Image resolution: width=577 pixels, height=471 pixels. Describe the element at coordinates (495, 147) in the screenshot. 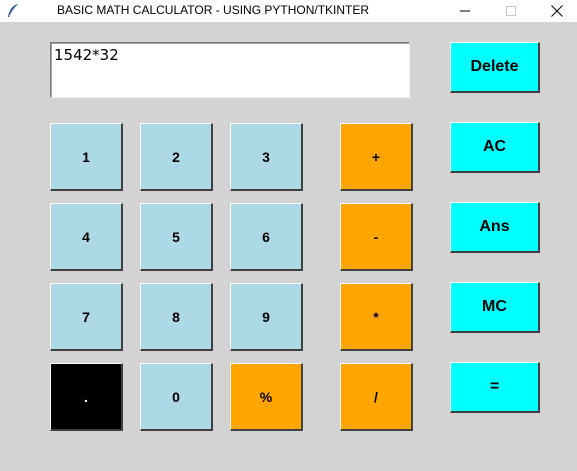

I see `ac-button: AC` at that location.